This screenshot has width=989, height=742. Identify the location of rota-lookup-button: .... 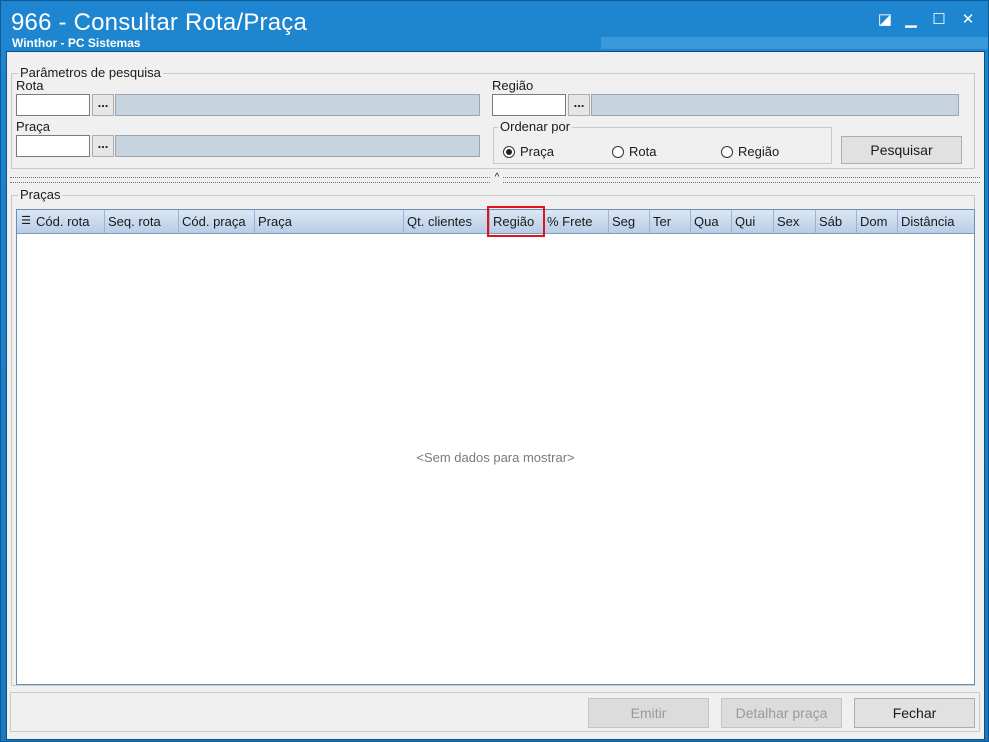
(103, 105).